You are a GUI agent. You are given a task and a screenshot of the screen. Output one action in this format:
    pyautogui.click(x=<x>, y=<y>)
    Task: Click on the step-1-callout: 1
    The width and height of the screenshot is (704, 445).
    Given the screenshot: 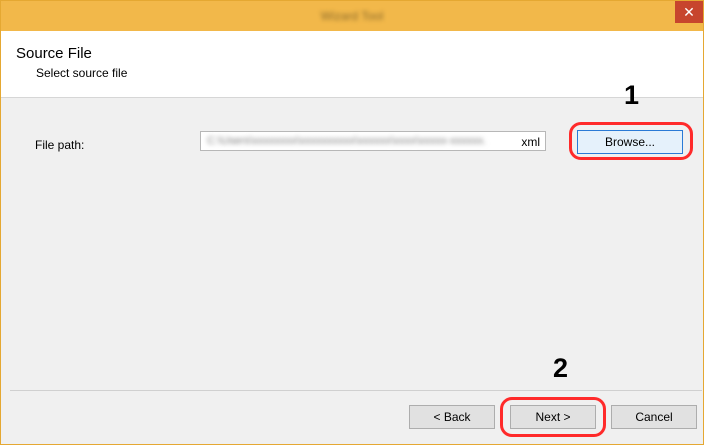 What is the action you would take?
    pyautogui.click(x=632, y=95)
    